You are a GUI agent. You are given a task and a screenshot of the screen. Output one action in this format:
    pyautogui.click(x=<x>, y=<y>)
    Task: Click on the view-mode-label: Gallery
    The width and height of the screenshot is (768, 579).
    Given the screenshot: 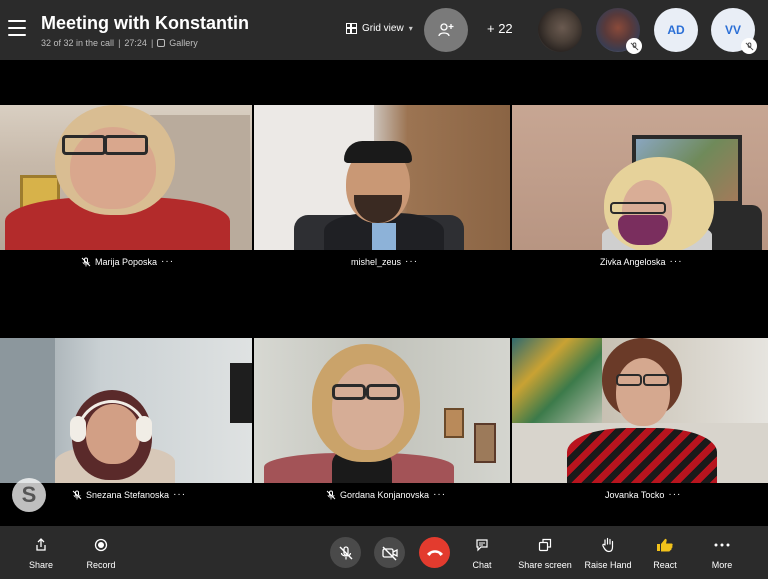 What is the action you would take?
    pyautogui.click(x=183, y=43)
    